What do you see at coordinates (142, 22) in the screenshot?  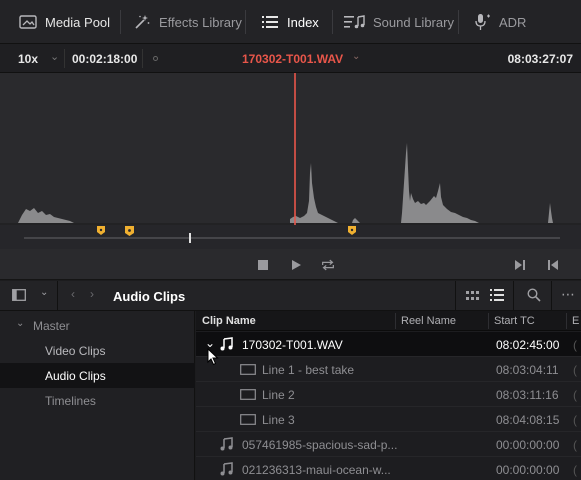 I see `effects-wand-icon` at bounding box center [142, 22].